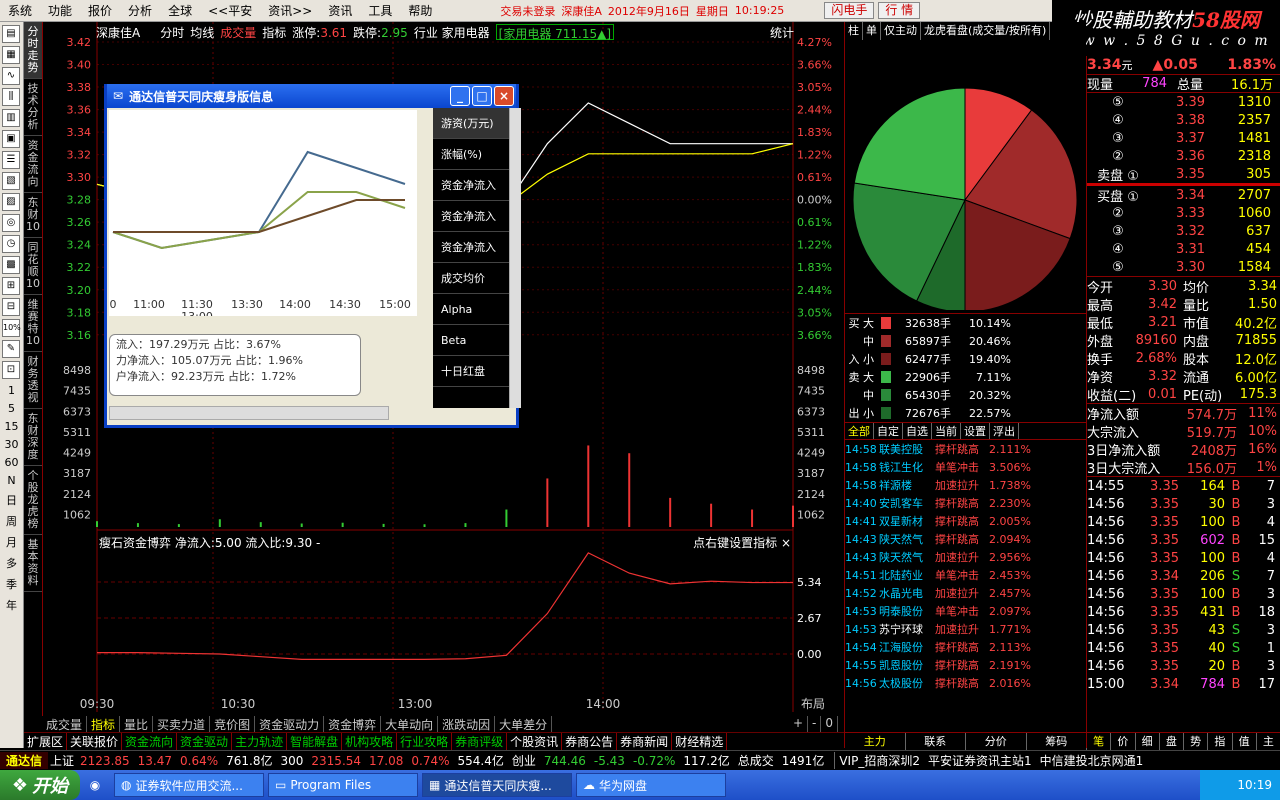  What do you see at coordinates (799, 724) in the screenshot?
I see `chart-ctrl-0: +` at bounding box center [799, 724].